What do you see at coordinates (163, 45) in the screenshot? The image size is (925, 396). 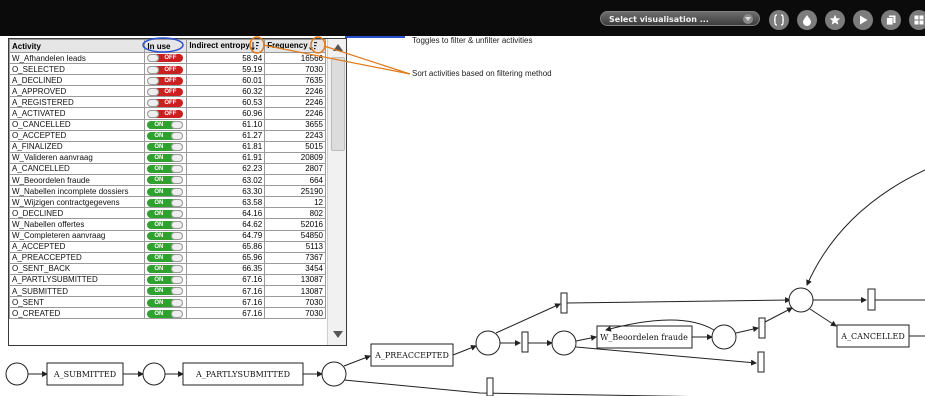 I see `in-use-highlight-ring` at bounding box center [163, 45].